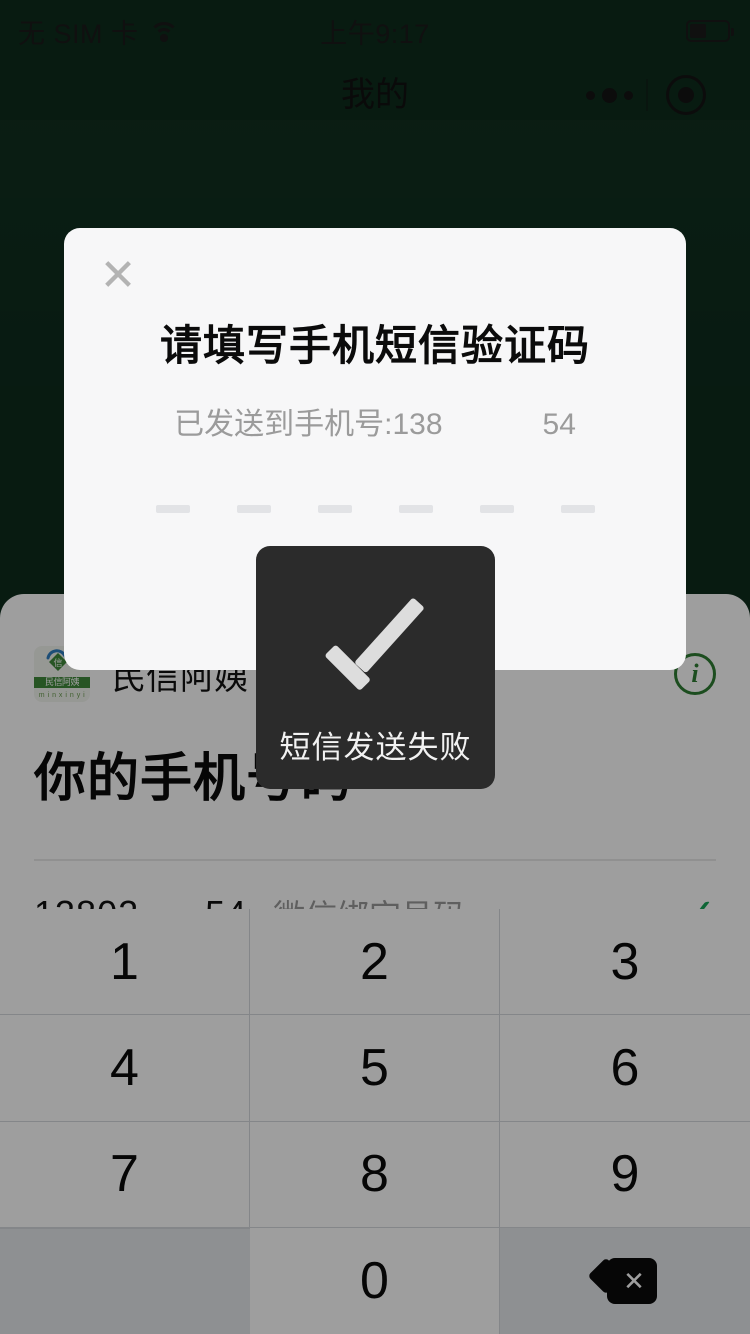 Image resolution: width=750 pixels, height=1334 pixels. Describe the element at coordinates (118, 276) in the screenshot. I see `close-x-icon: ✕` at that location.